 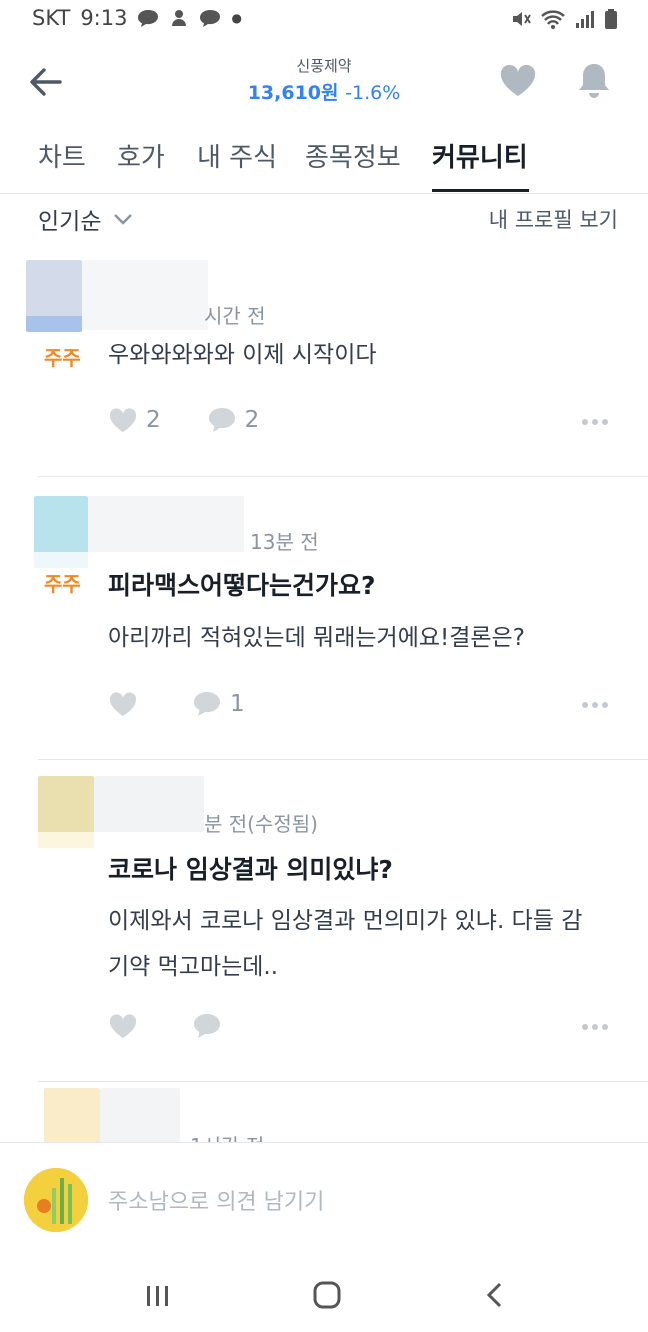 I want to click on like-button: 2, so click(x=134, y=420).